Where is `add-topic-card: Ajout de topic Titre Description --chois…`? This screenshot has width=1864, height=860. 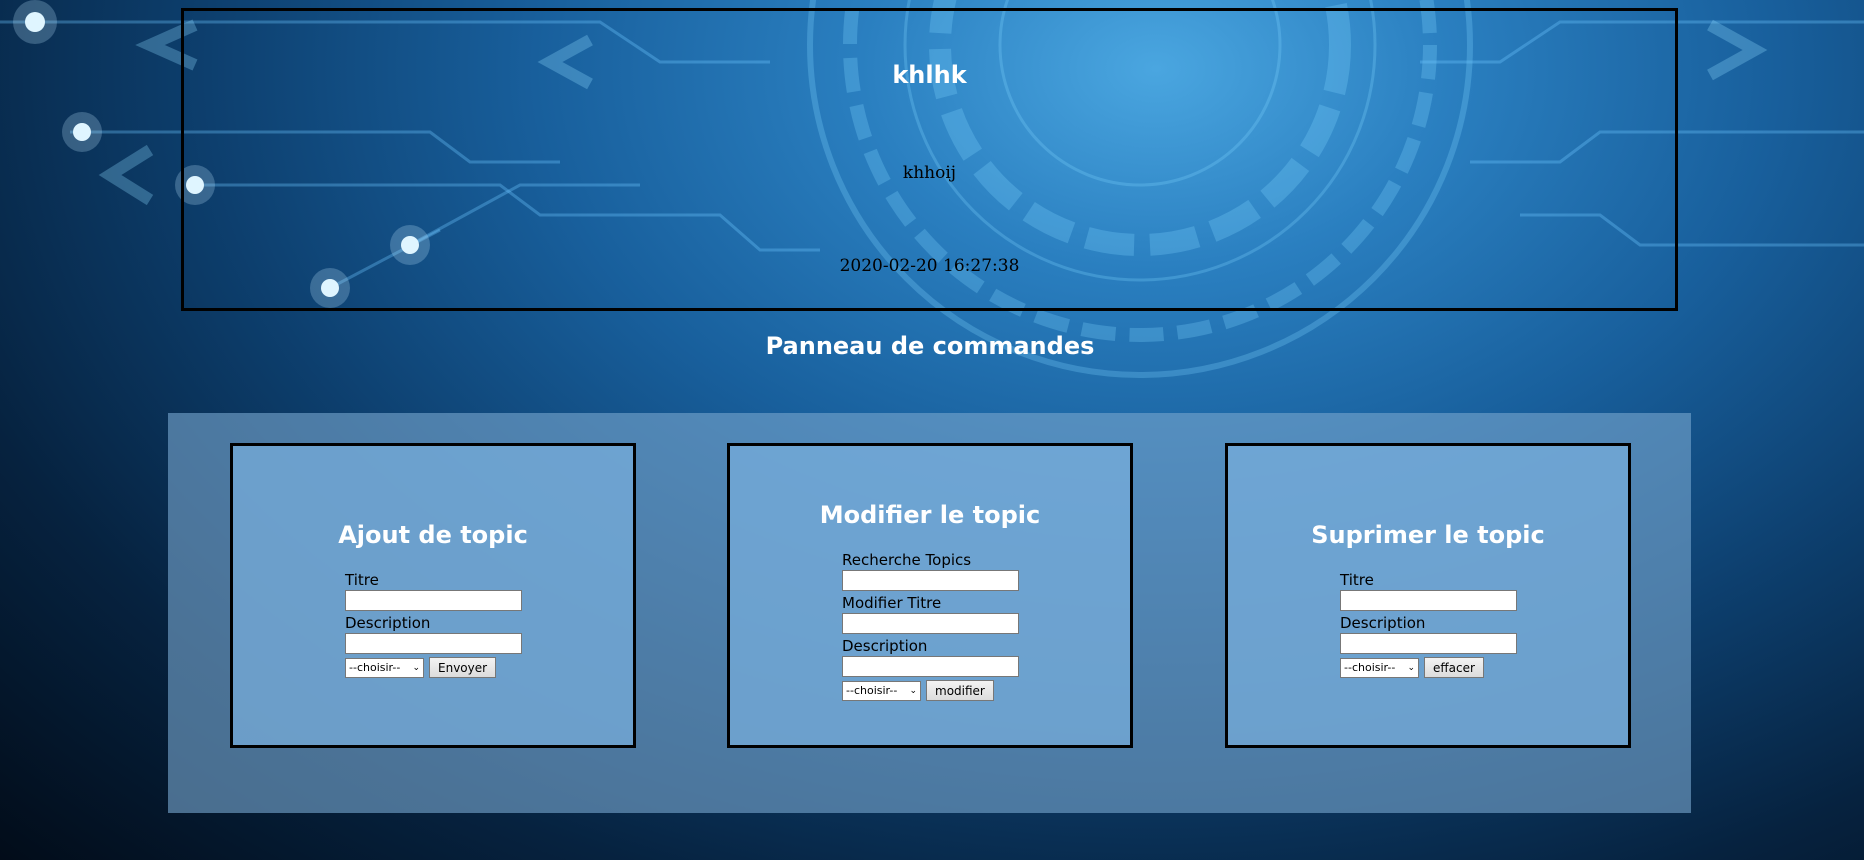 add-topic-card: Ajout de topic Titre Description --chois… is located at coordinates (433, 595).